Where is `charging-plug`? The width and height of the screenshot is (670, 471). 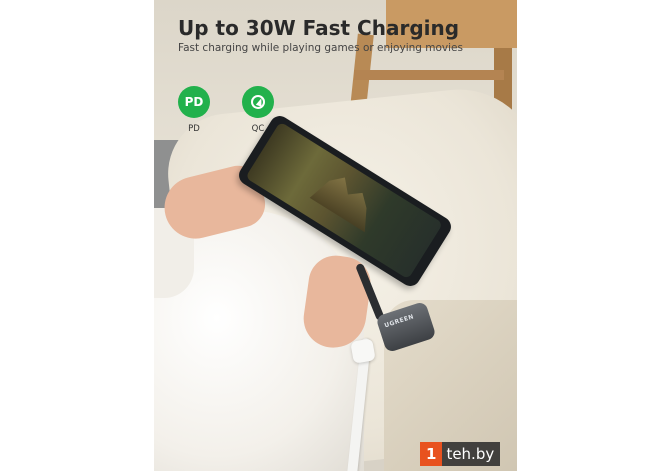
charging-plug is located at coordinates (363, 351).